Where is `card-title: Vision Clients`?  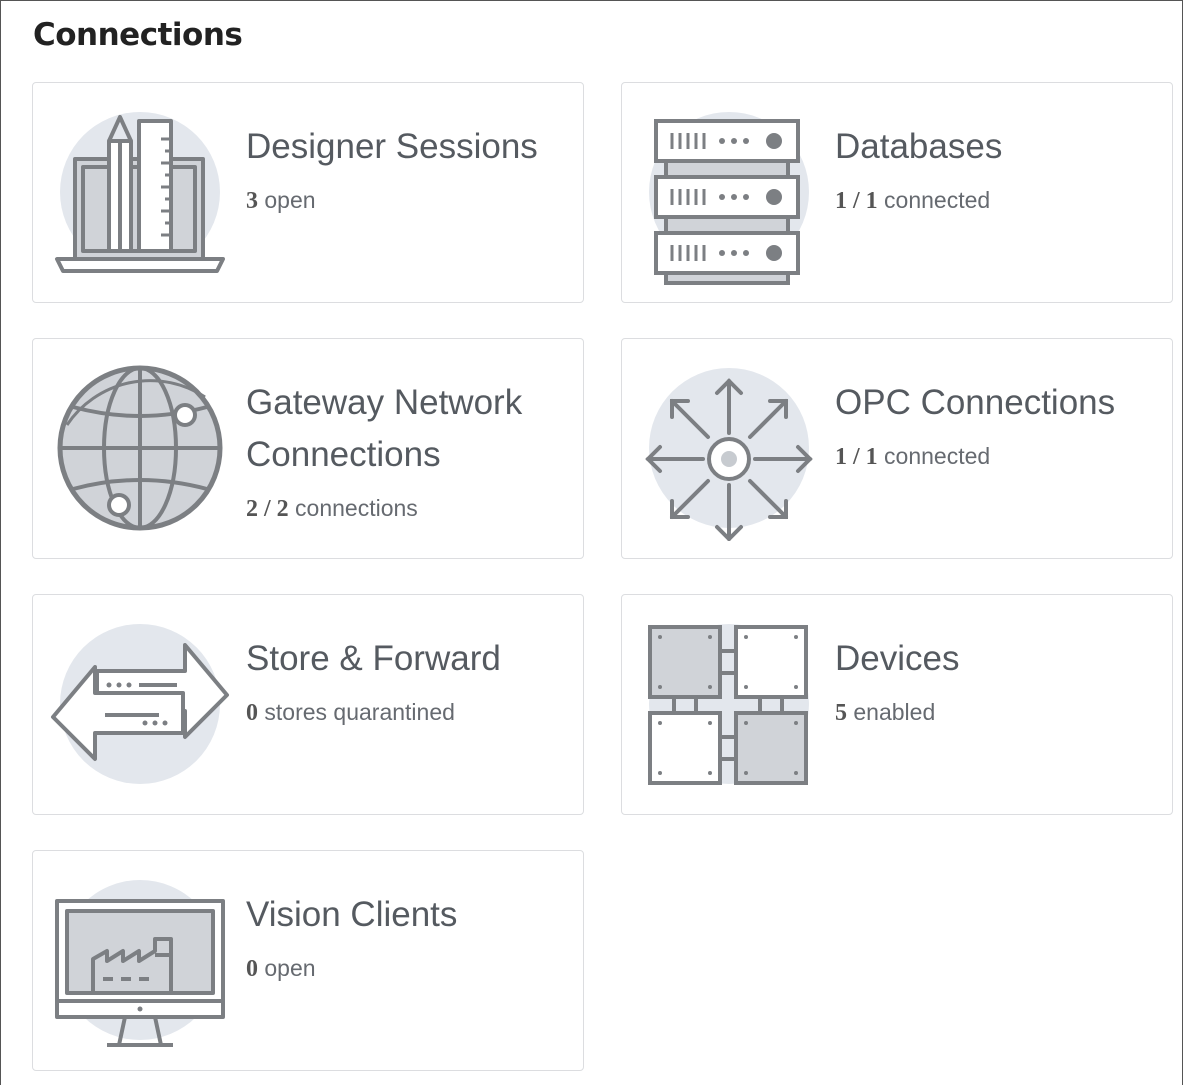
card-title: Vision Clients is located at coordinates (352, 914).